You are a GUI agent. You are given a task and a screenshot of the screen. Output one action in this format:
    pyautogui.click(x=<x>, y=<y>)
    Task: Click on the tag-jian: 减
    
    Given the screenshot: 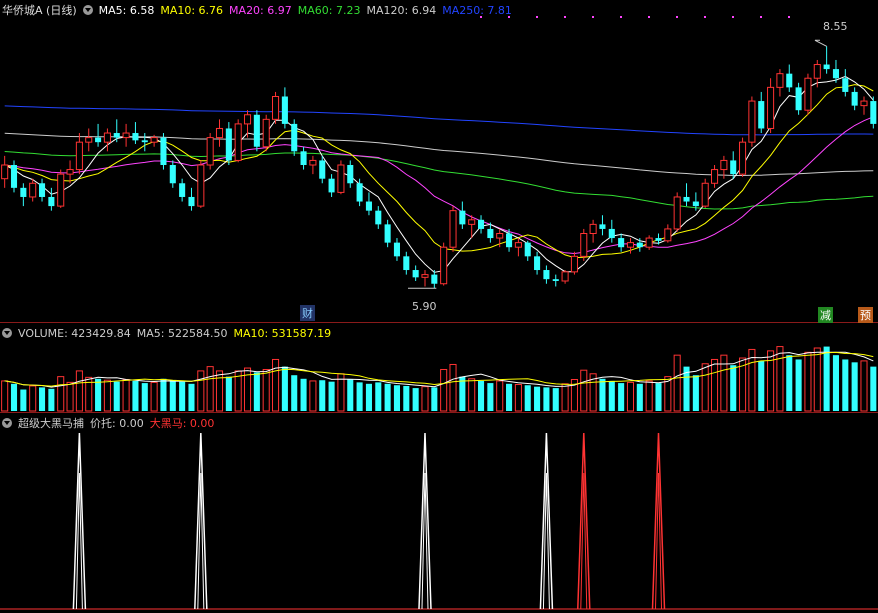 What is the action you would take?
    pyautogui.click(x=825, y=315)
    